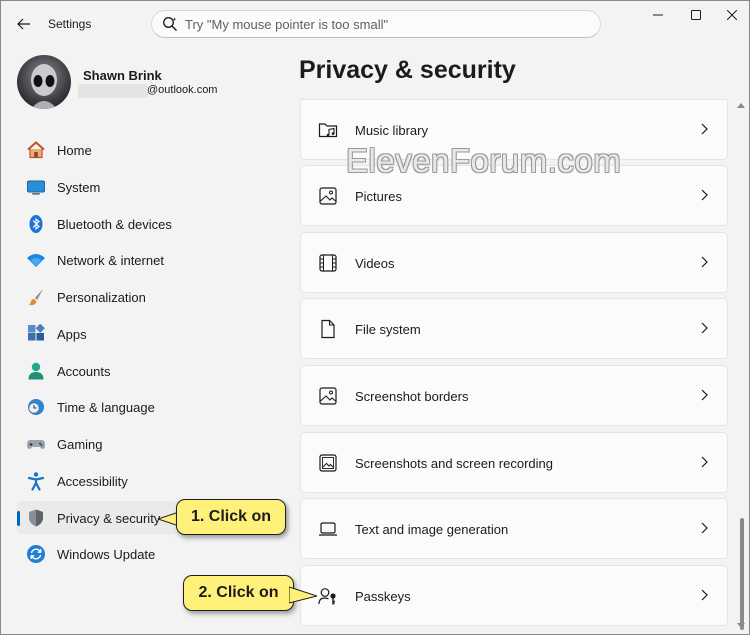  I want to click on callout-step-2: 2. Click on, so click(251, 594).